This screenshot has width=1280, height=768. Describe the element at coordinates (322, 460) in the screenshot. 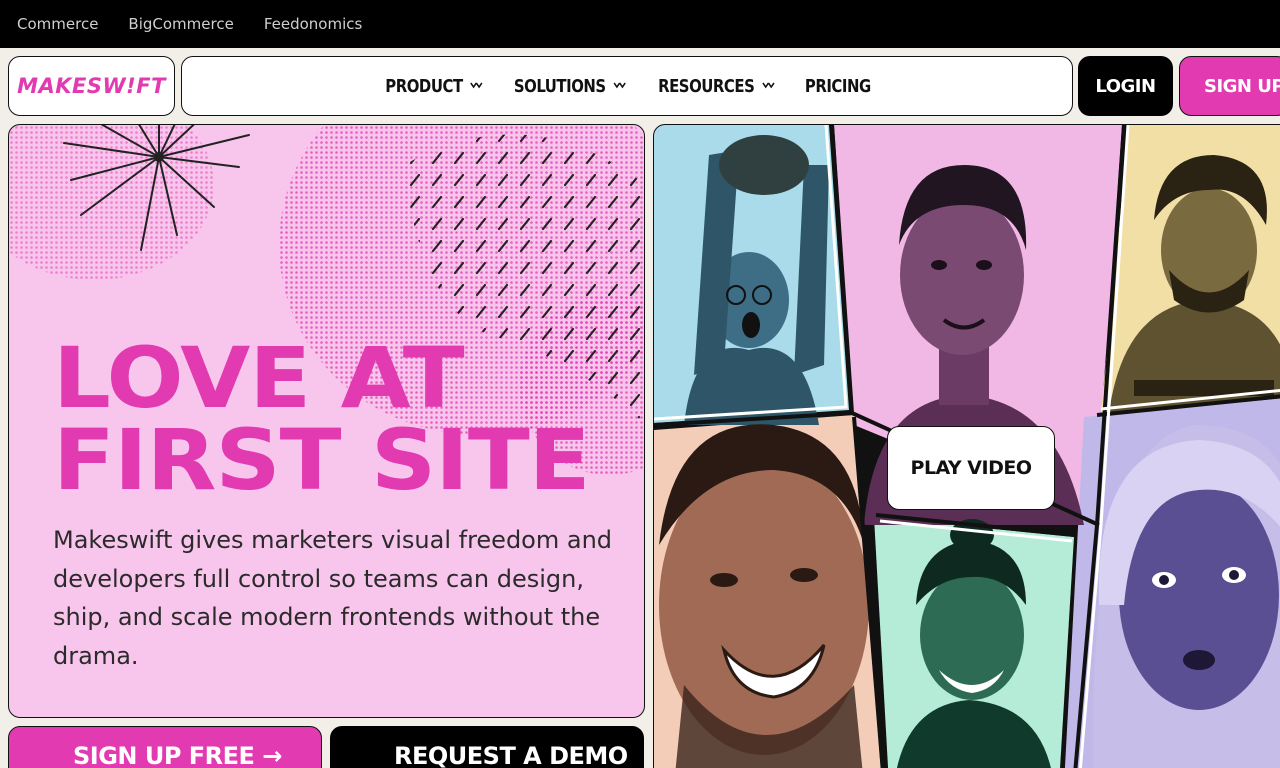

I see `headline-line-2: FIRST SITE` at that location.